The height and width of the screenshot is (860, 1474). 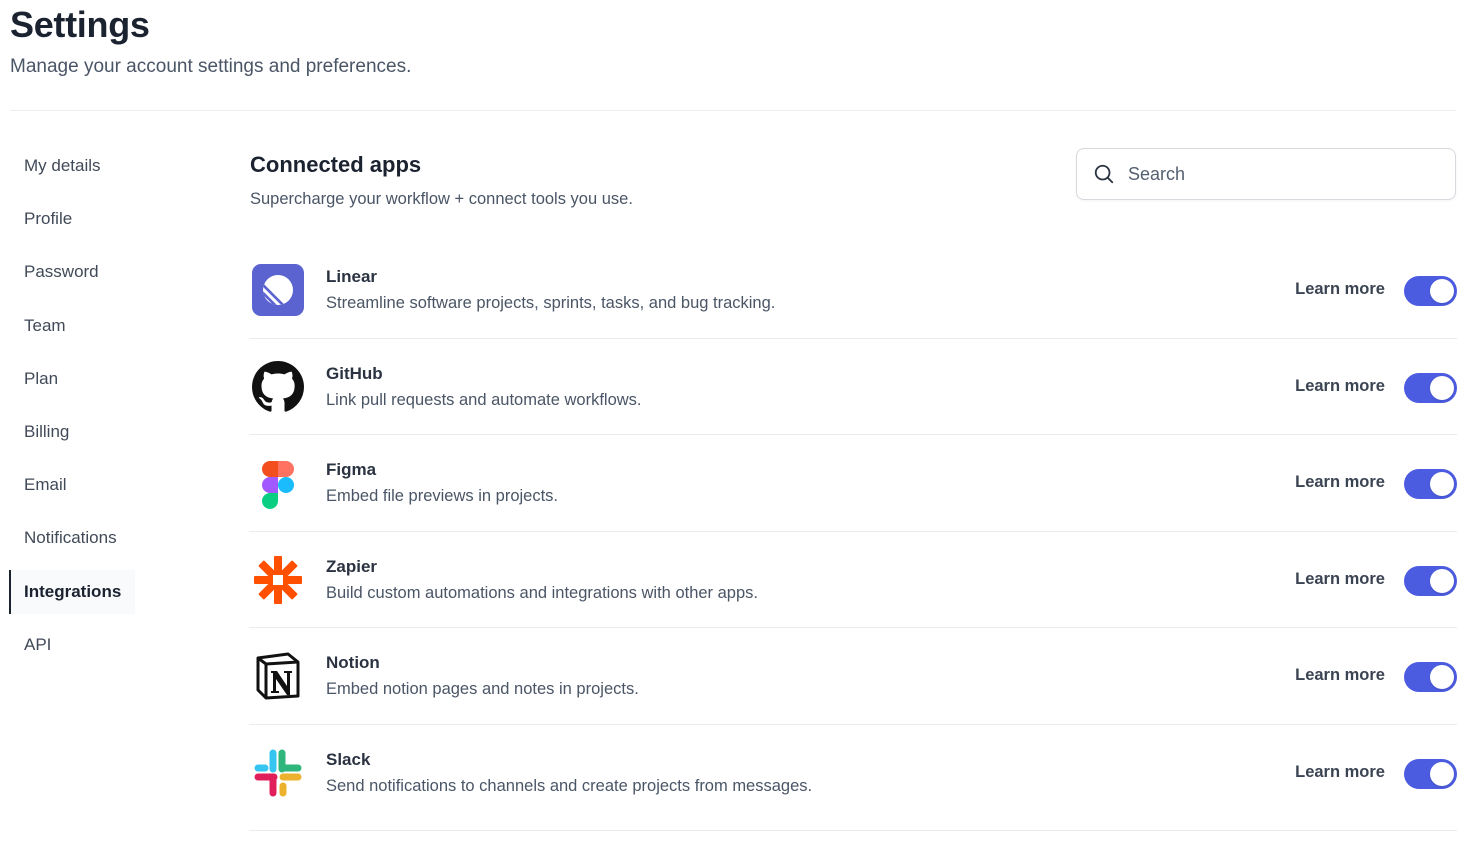 I want to click on zapier-icon, so click(x=278, y=580).